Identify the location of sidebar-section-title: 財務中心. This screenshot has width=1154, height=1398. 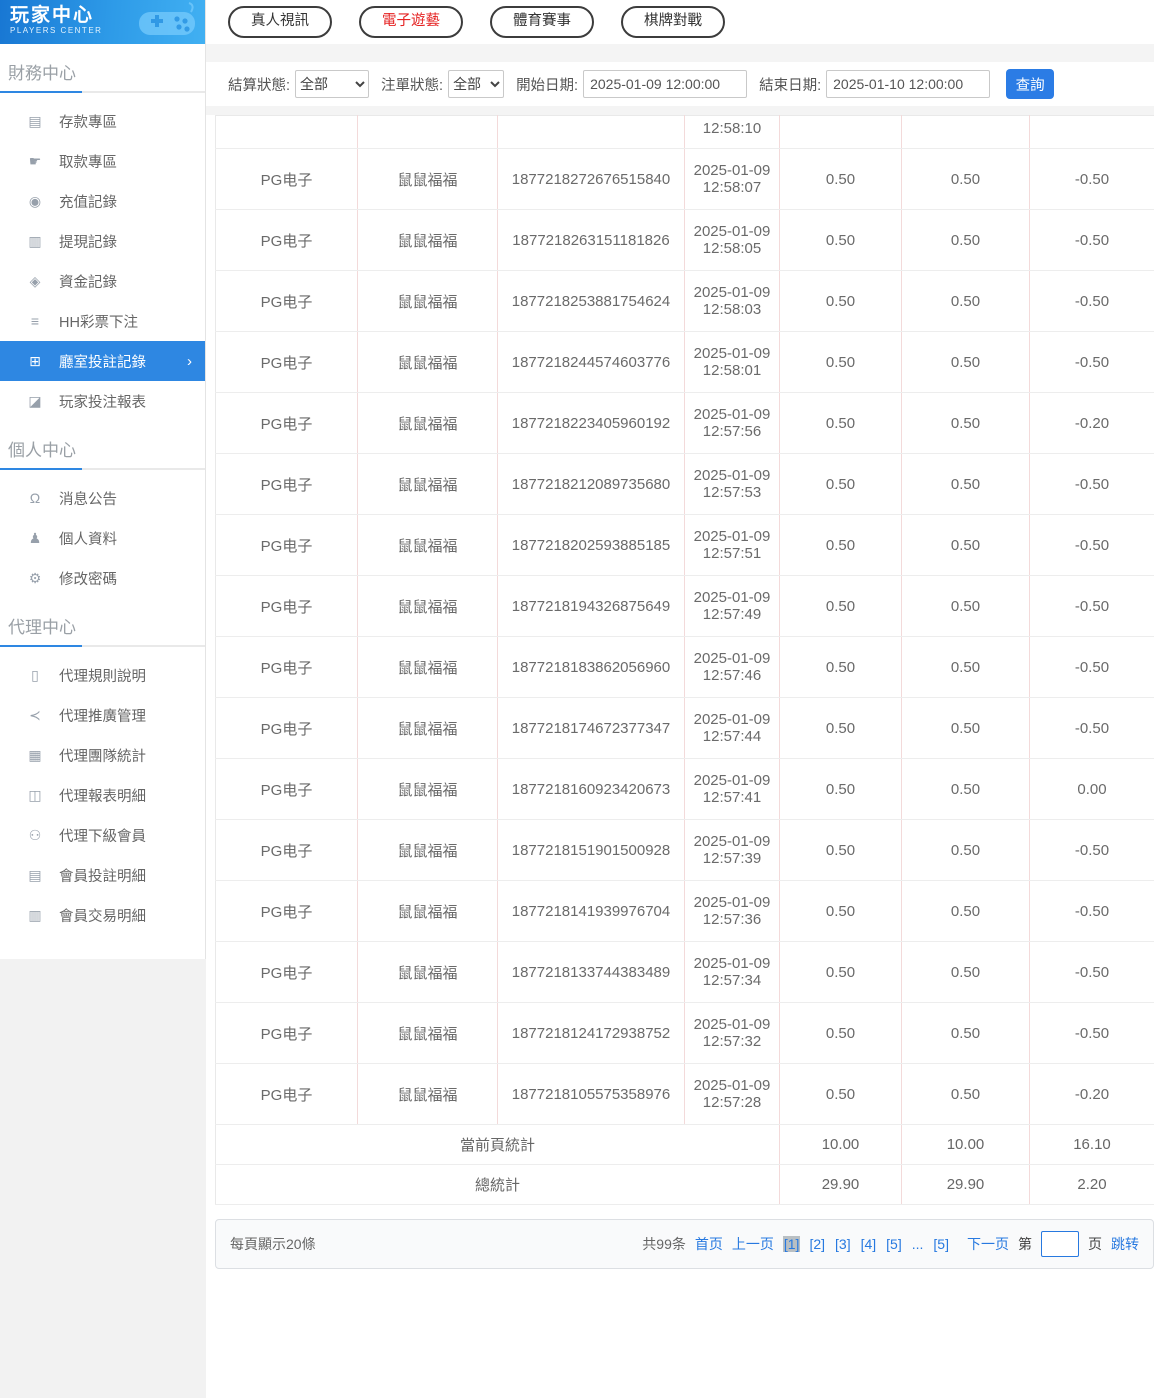
(42, 73).